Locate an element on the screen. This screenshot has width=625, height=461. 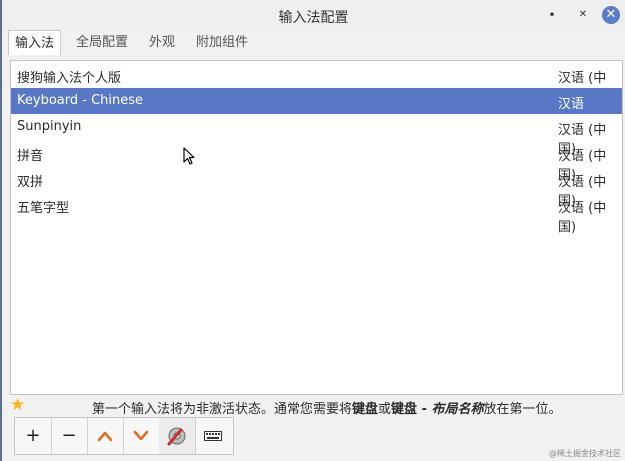
list-item: Sunpinyin 汉语 (中国) is located at coordinates (316, 135).